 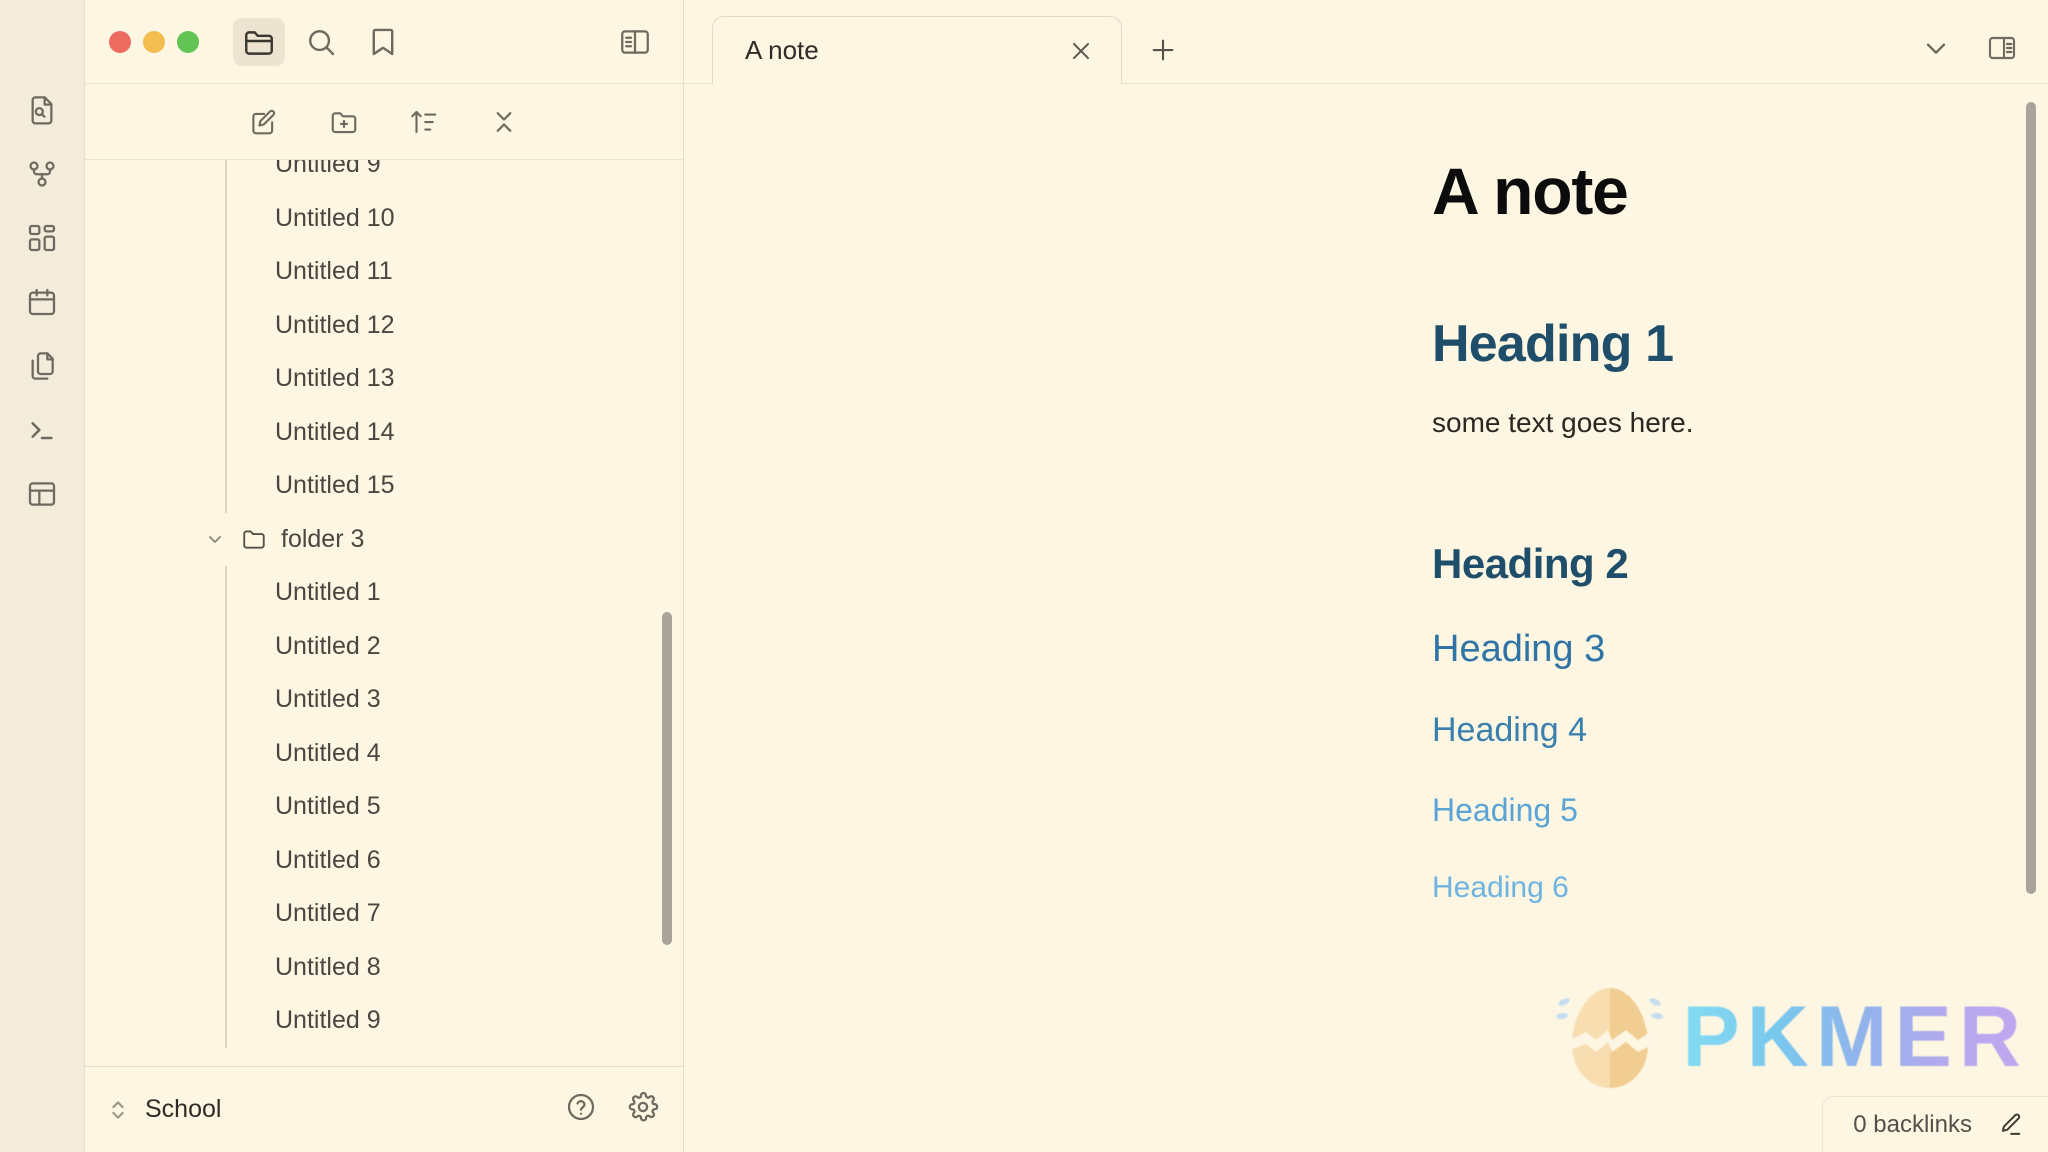 What do you see at coordinates (1530, 563) in the screenshot?
I see `note-heading-h2: Heading 2` at bounding box center [1530, 563].